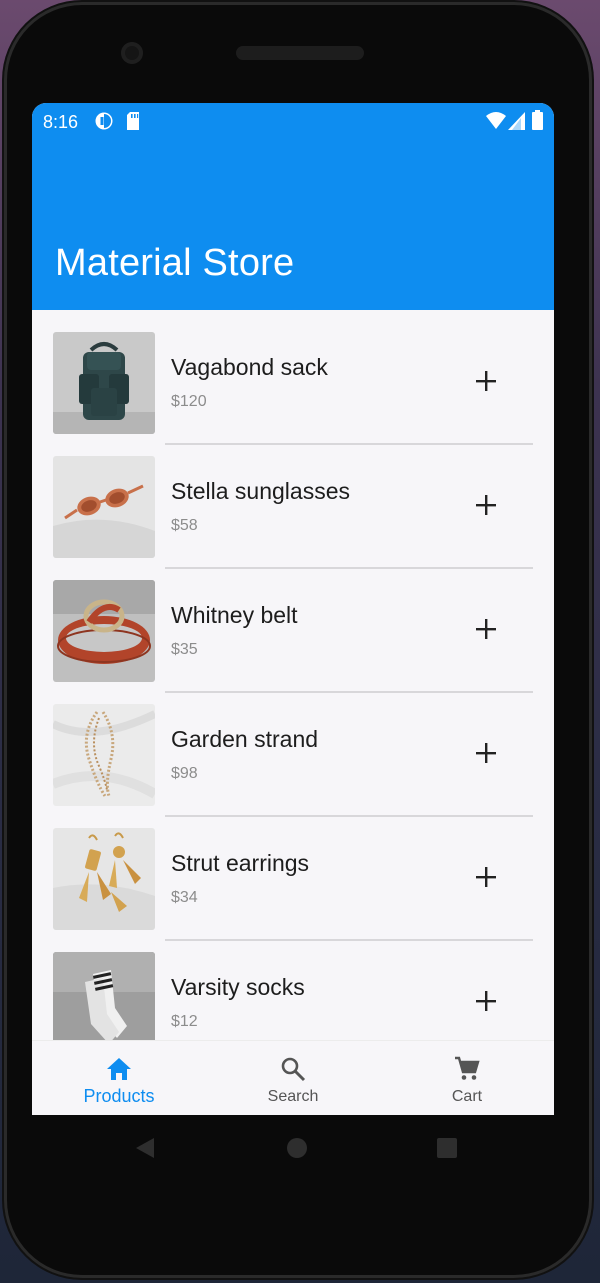 Image resolution: width=600 pixels, height=1283 pixels. I want to click on product-price: $35, so click(184, 649).